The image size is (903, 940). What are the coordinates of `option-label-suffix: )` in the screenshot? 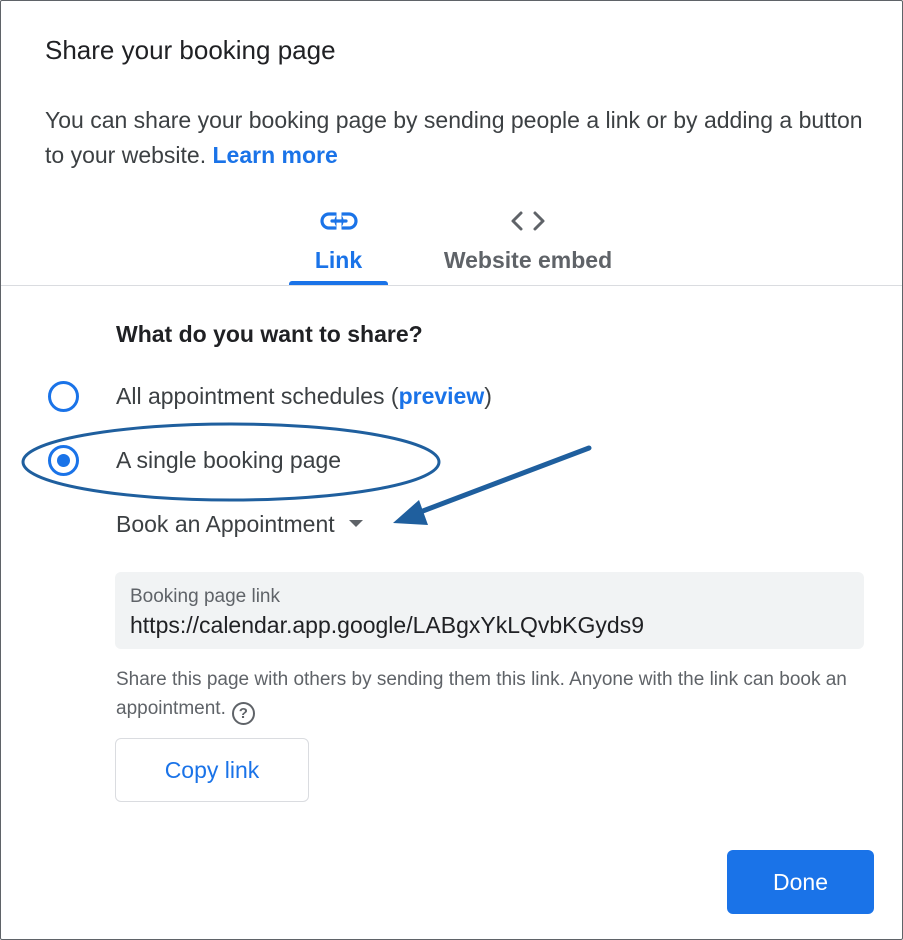 It's located at (488, 396).